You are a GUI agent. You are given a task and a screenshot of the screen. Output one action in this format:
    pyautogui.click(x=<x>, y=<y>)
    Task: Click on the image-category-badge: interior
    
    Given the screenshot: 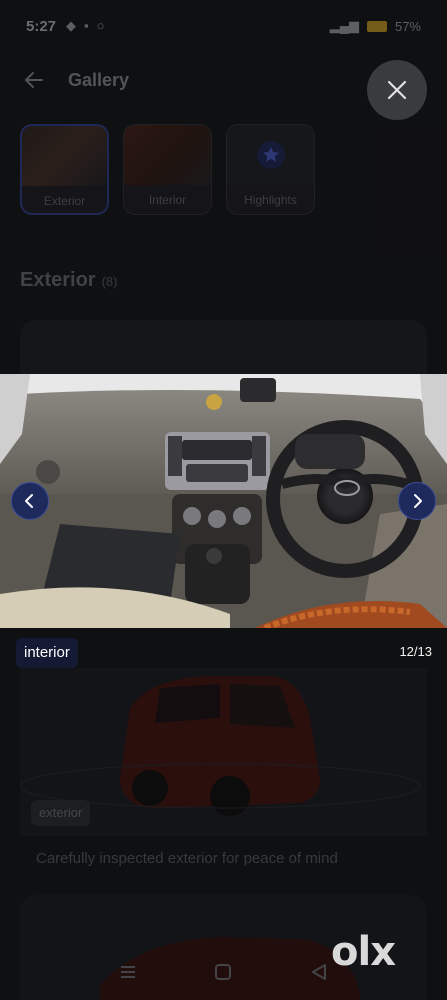 What is the action you would take?
    pyautogui.click(x=47, y=653)
    